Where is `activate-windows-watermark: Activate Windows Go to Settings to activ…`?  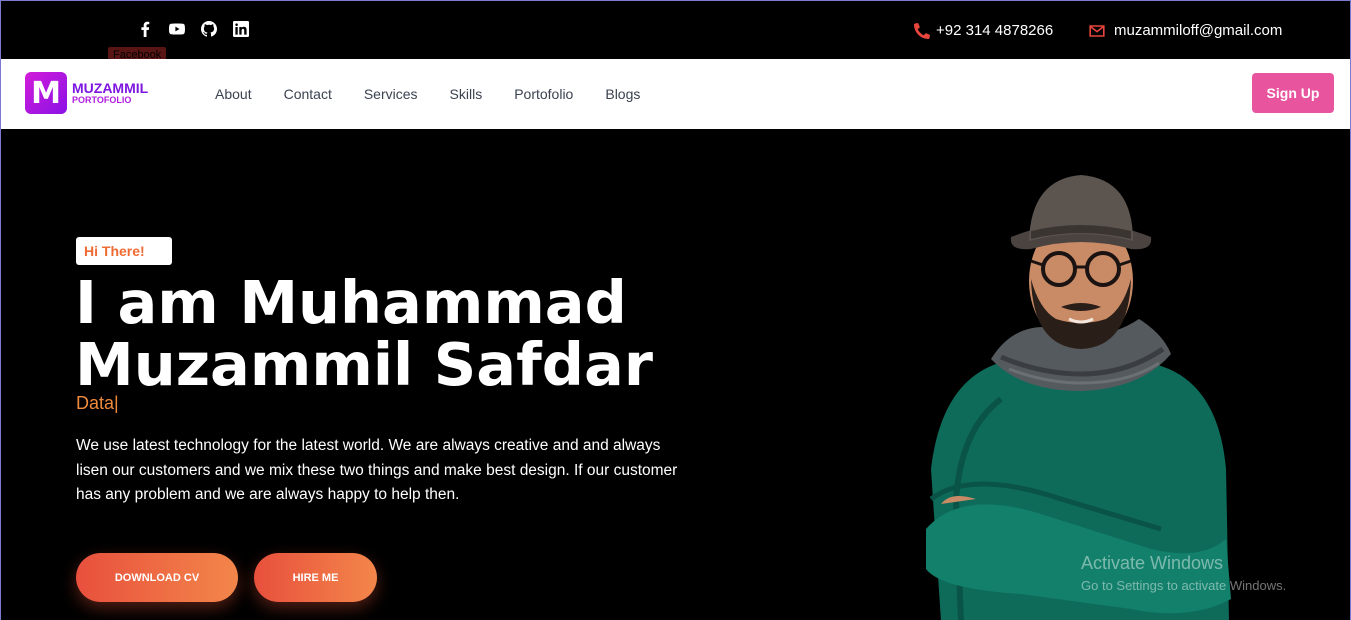
activate-windows-watermark: Activate Windows Go to Settings to activ… is located at coordinates (1183, 573).